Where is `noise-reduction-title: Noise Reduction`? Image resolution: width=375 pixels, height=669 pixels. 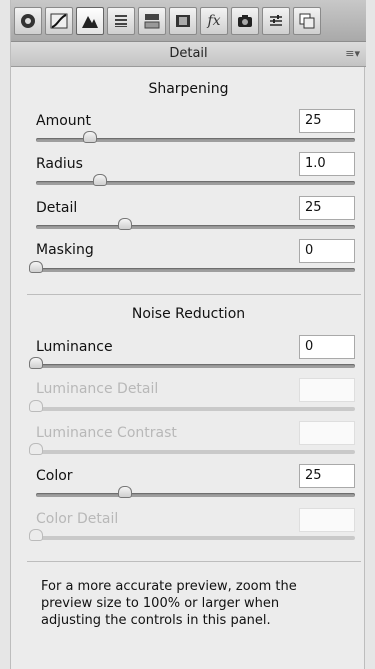 noise-reduction-title: Noise Reduction is located at coordinates (188, 314).